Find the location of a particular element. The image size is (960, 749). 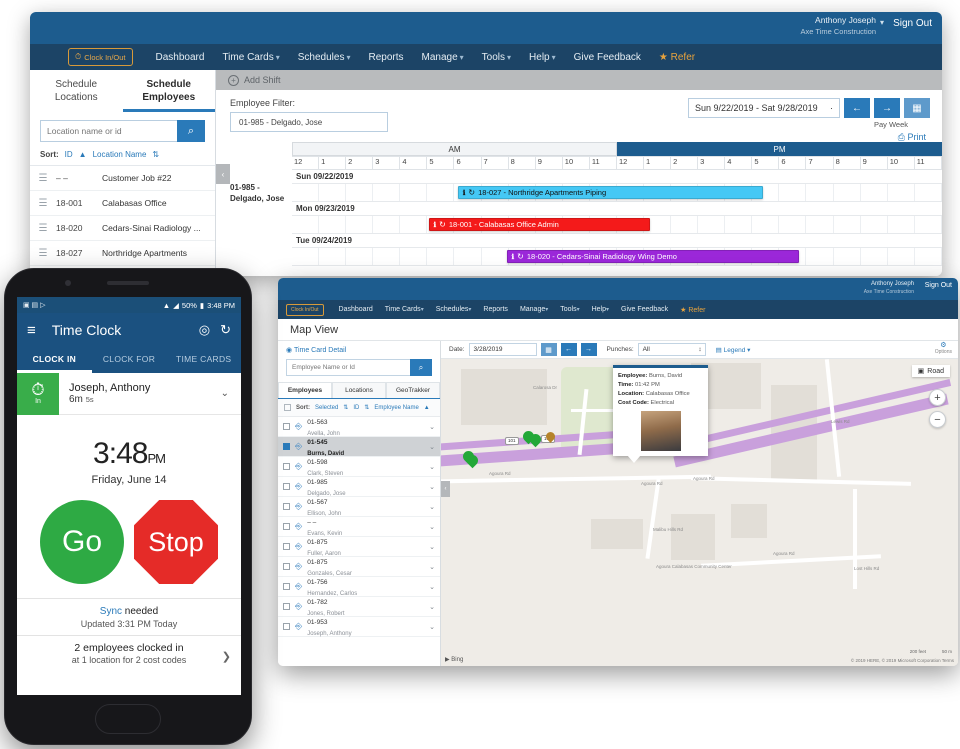

nav-item-manage: Manage▾ is located at coordinates (534, 309).